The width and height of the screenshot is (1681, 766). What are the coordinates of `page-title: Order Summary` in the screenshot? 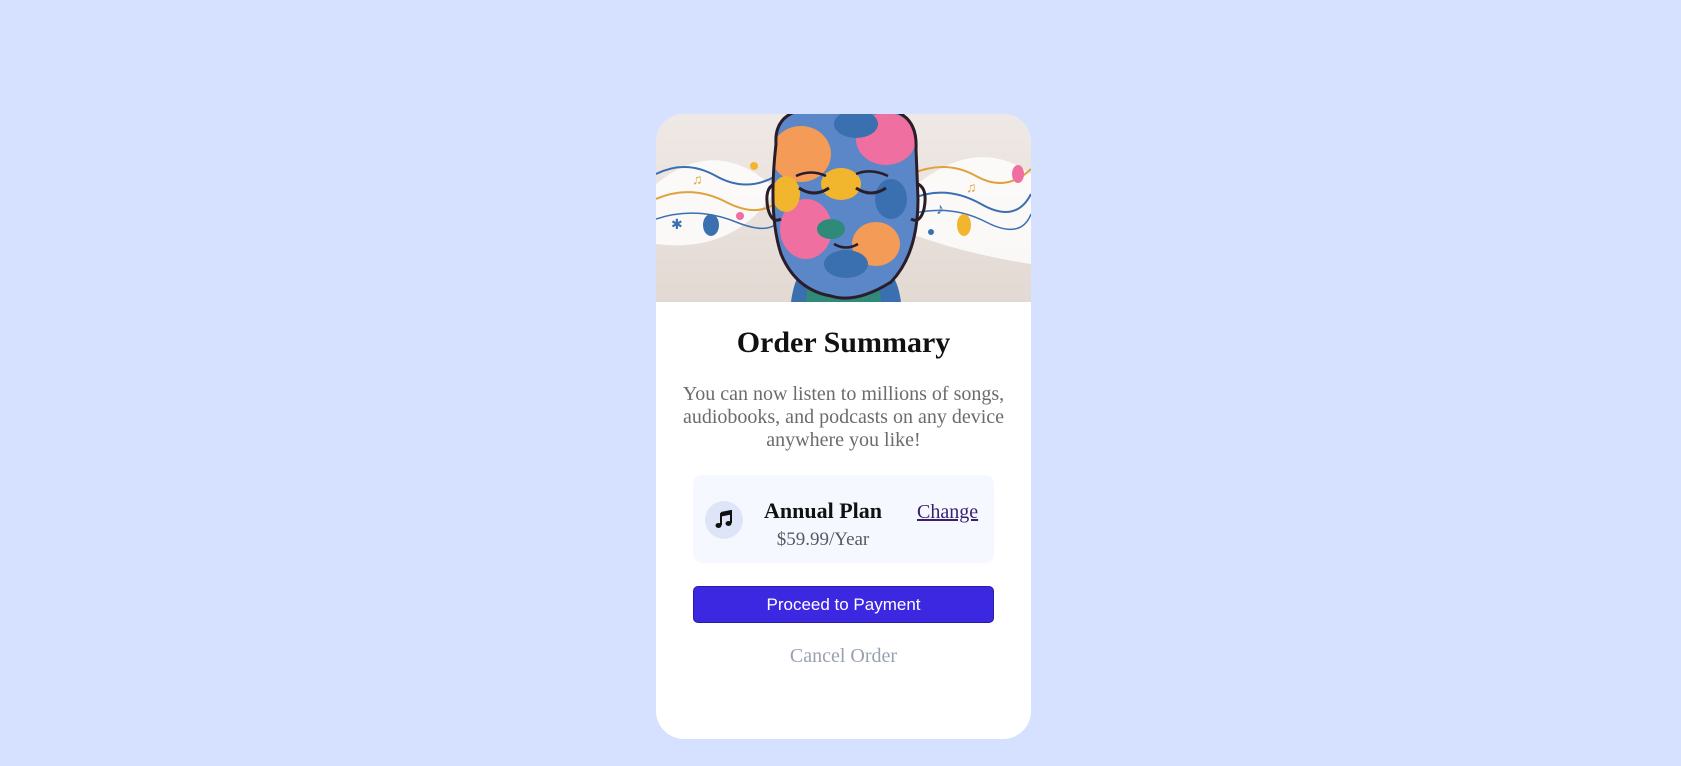 It's located at (843, 342).